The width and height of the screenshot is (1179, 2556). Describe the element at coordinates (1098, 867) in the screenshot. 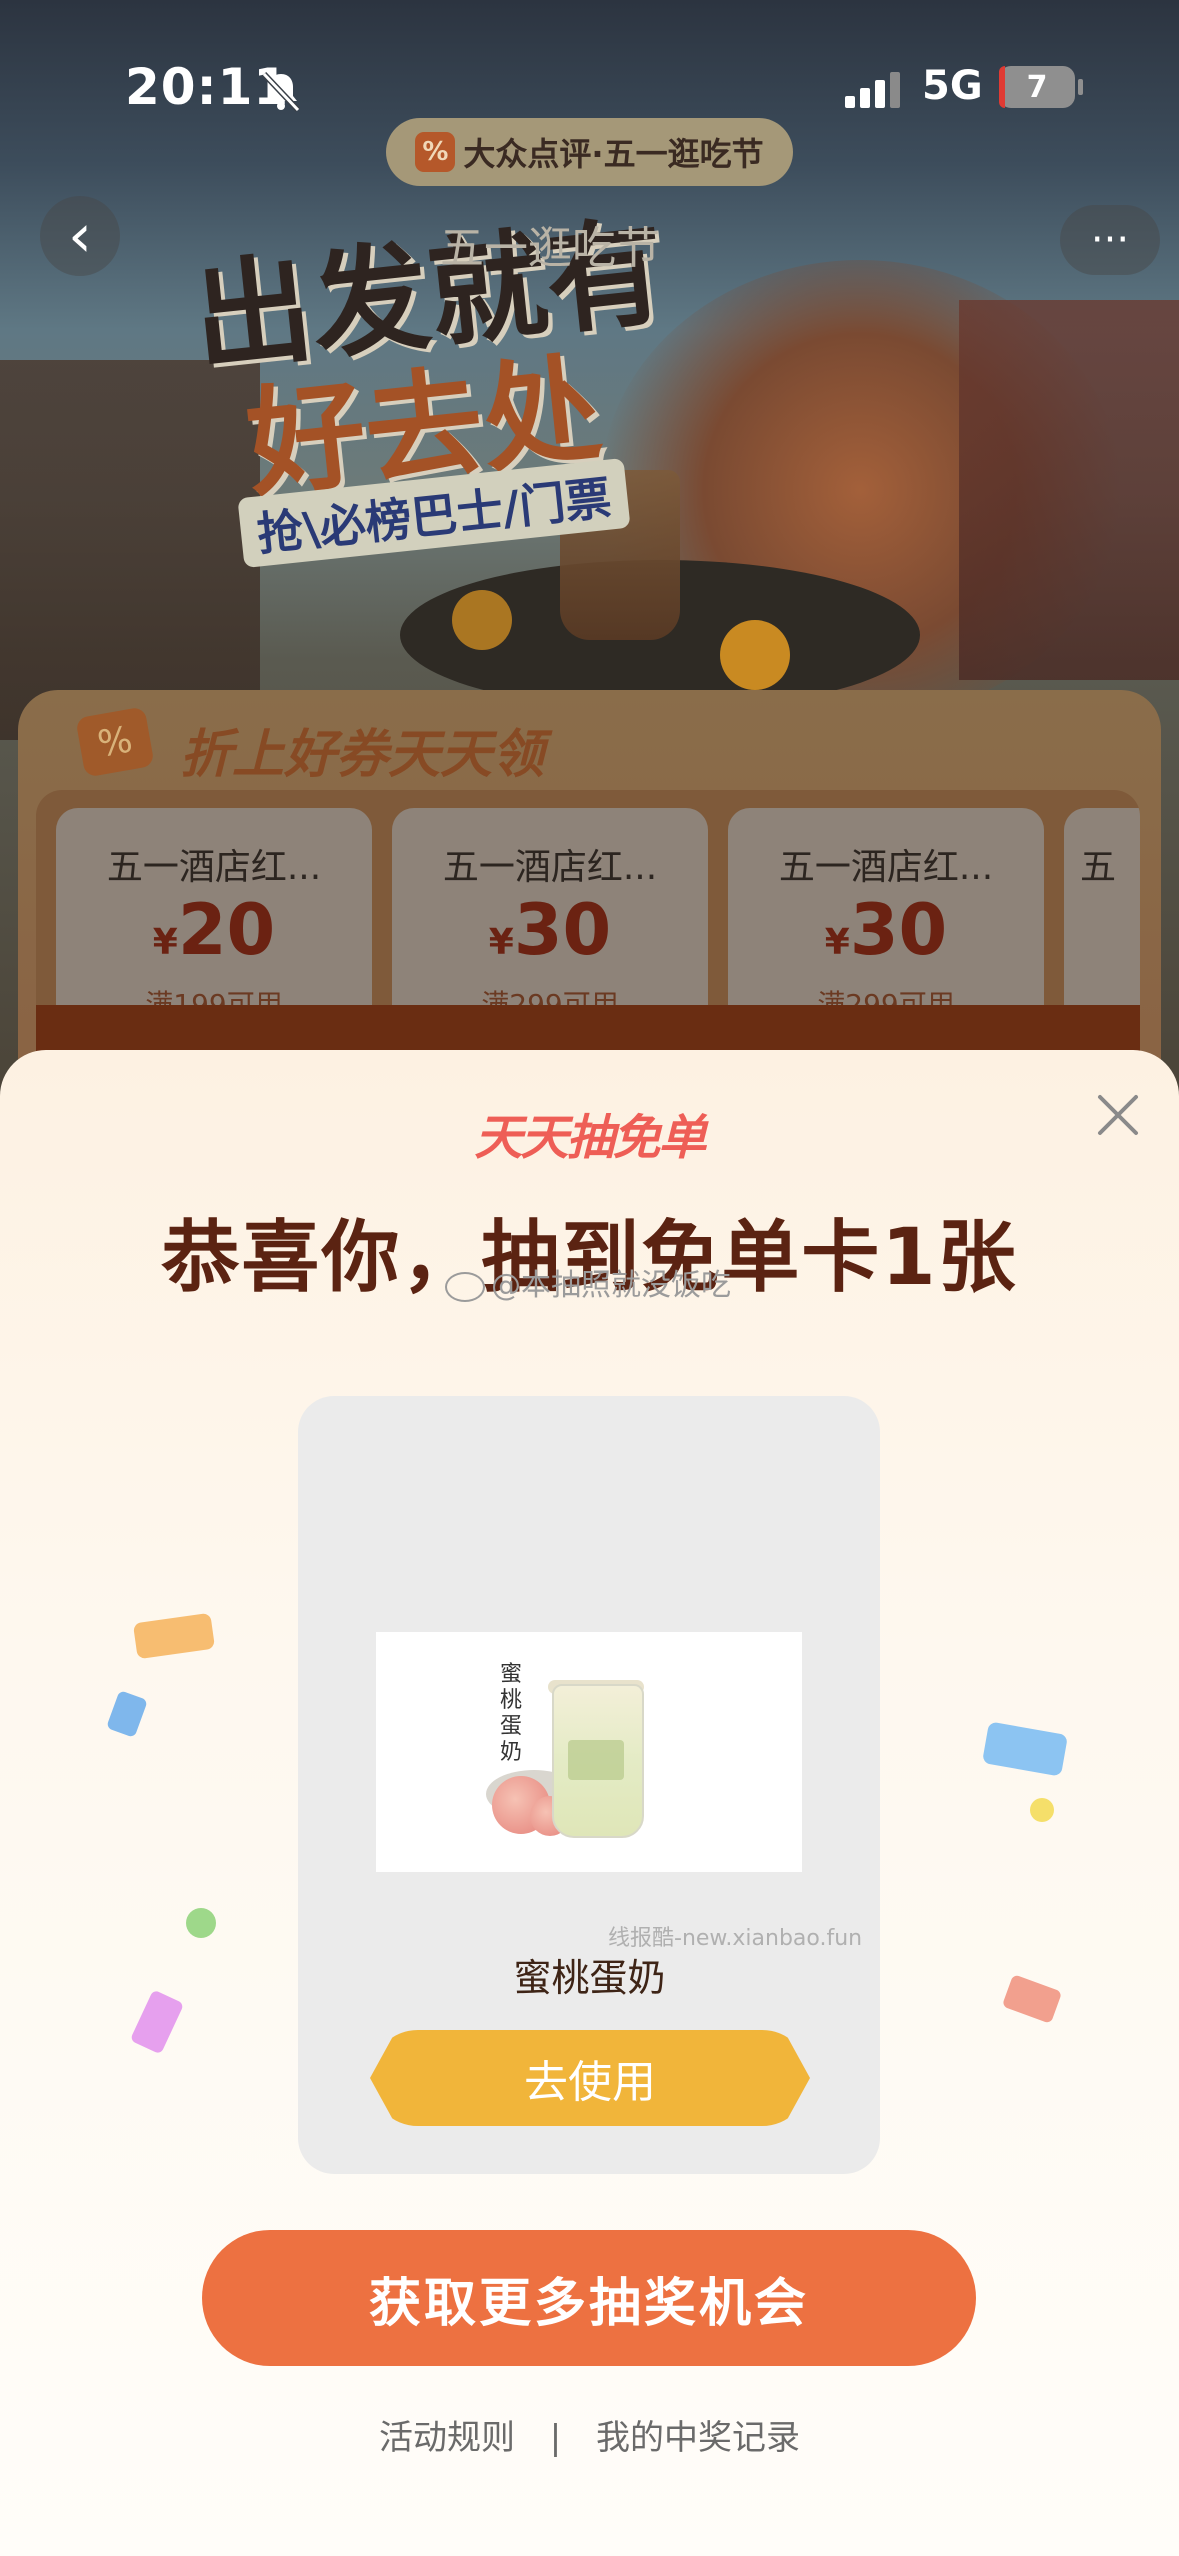

I see `coupon-name: 五` at that location.